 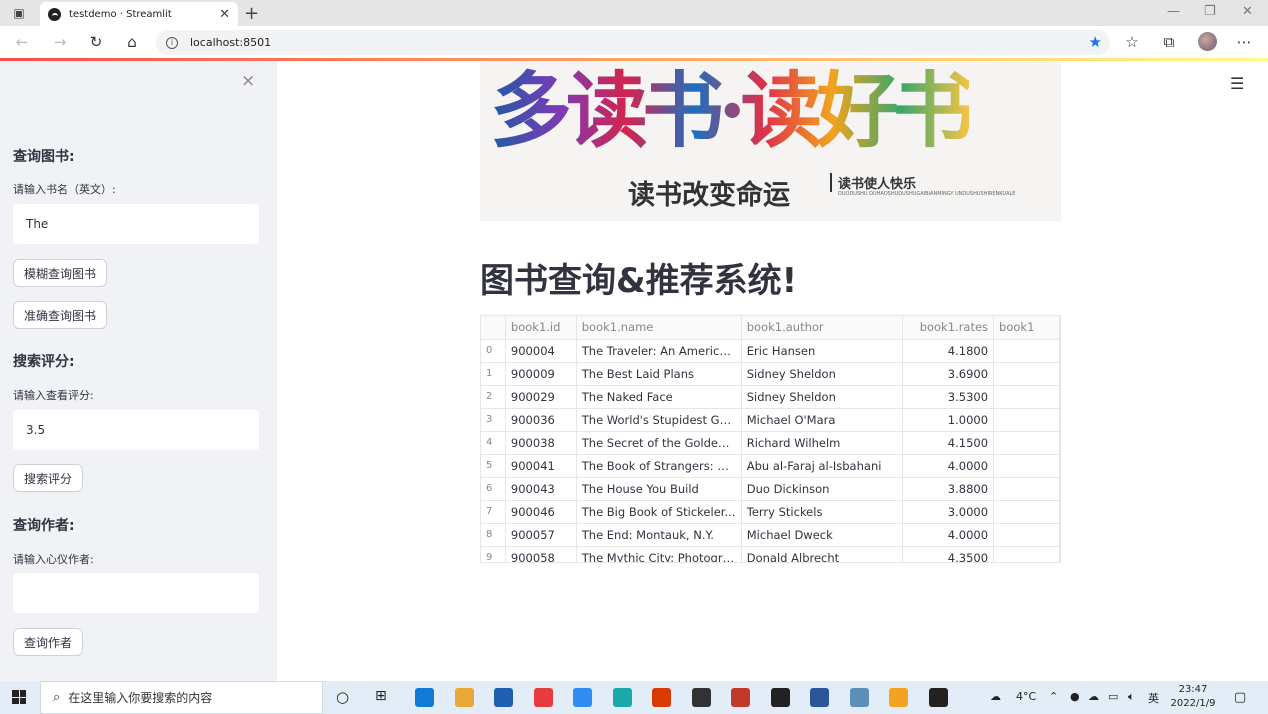 What do you see at coordinates (248, 81) in the screenshot?
I see `sidebar-close-icon: ×` at bounding box center [248, 81].